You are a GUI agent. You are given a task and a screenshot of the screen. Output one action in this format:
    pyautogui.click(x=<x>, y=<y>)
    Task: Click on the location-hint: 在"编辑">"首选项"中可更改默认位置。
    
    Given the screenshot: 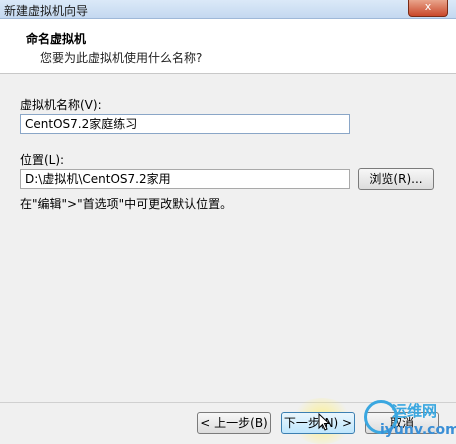 What is the action you would take?
    pyautogui.click(x=126, y=204)
    